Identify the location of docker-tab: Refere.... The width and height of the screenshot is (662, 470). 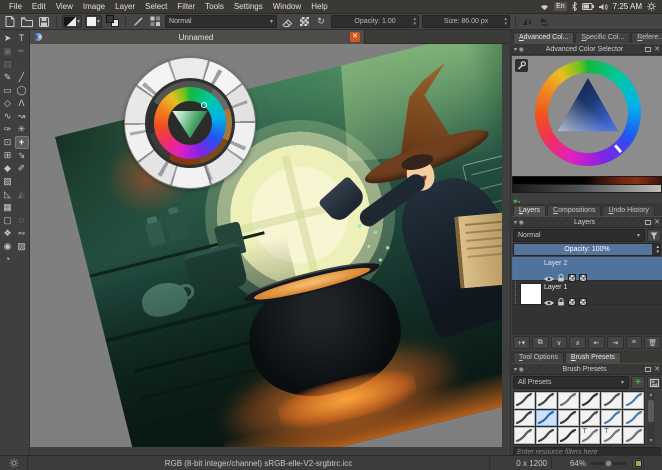
(646, 37).